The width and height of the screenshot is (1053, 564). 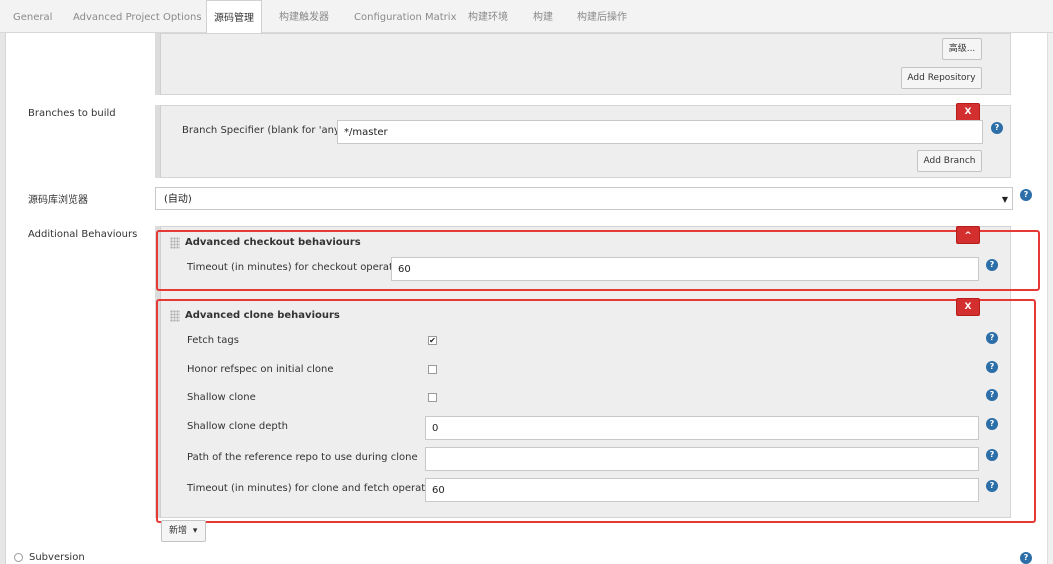 What do you see at coordinates (264, 130) in the screenshot?
I see `branch-specifier-label: Branch Specifier (blank for 'any')` at bounding box center [264, 130].